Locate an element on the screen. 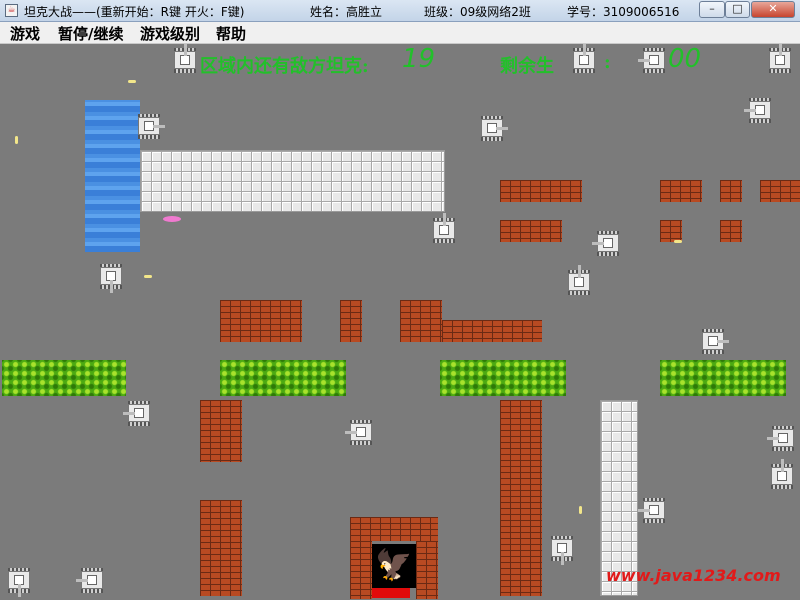 The height and width of the screenshot is (600, 800). eagle-icon: 🦅 is located at coordinates (394, 565).